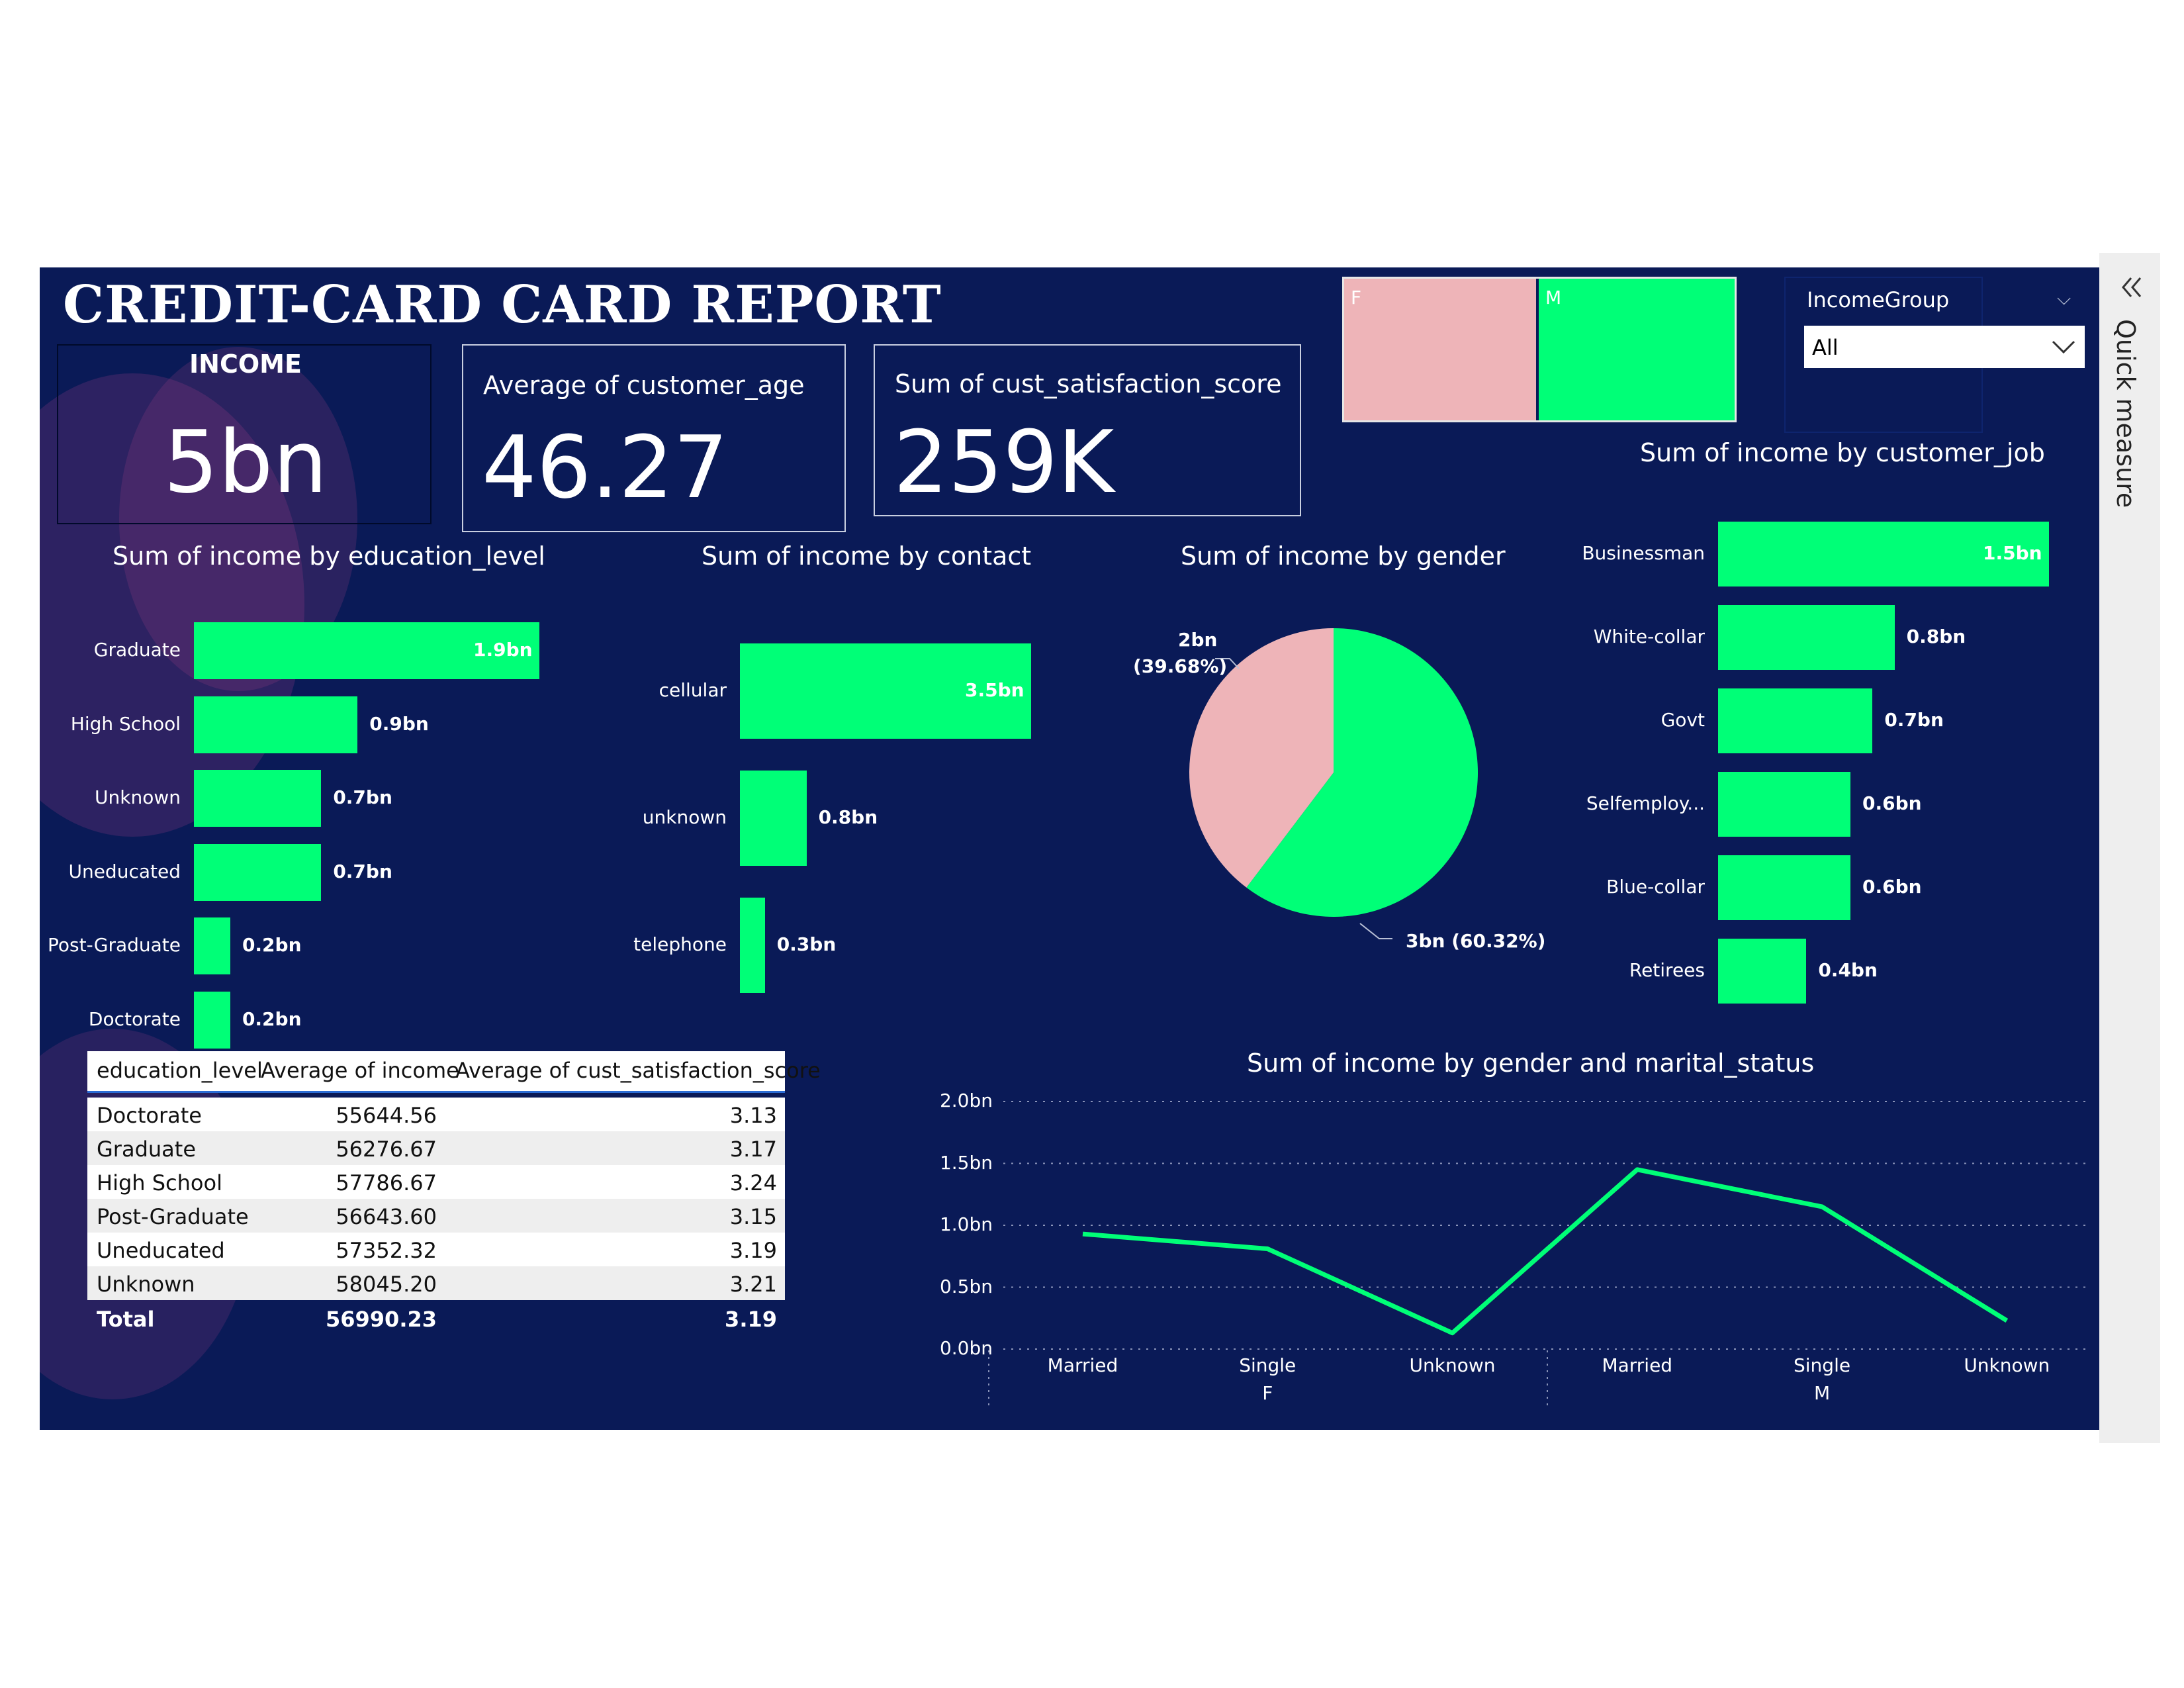 The height and width of the screenshot is (1688, 2184). I want to click on total-avg-income: 56990.23, so click(381, 1319).